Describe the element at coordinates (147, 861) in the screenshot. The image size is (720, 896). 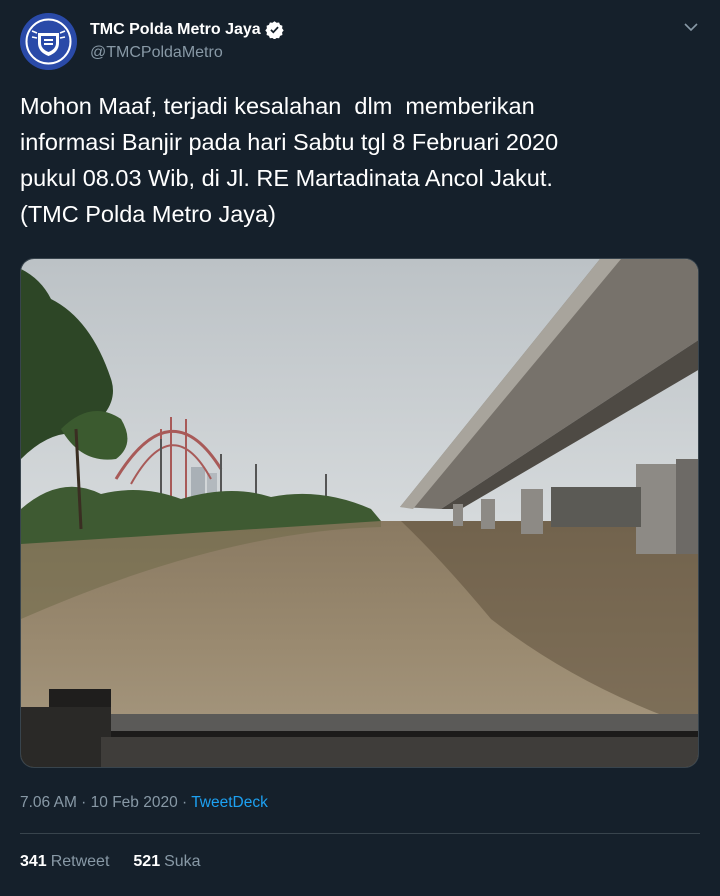
I see `likes-count: 521` at that location.